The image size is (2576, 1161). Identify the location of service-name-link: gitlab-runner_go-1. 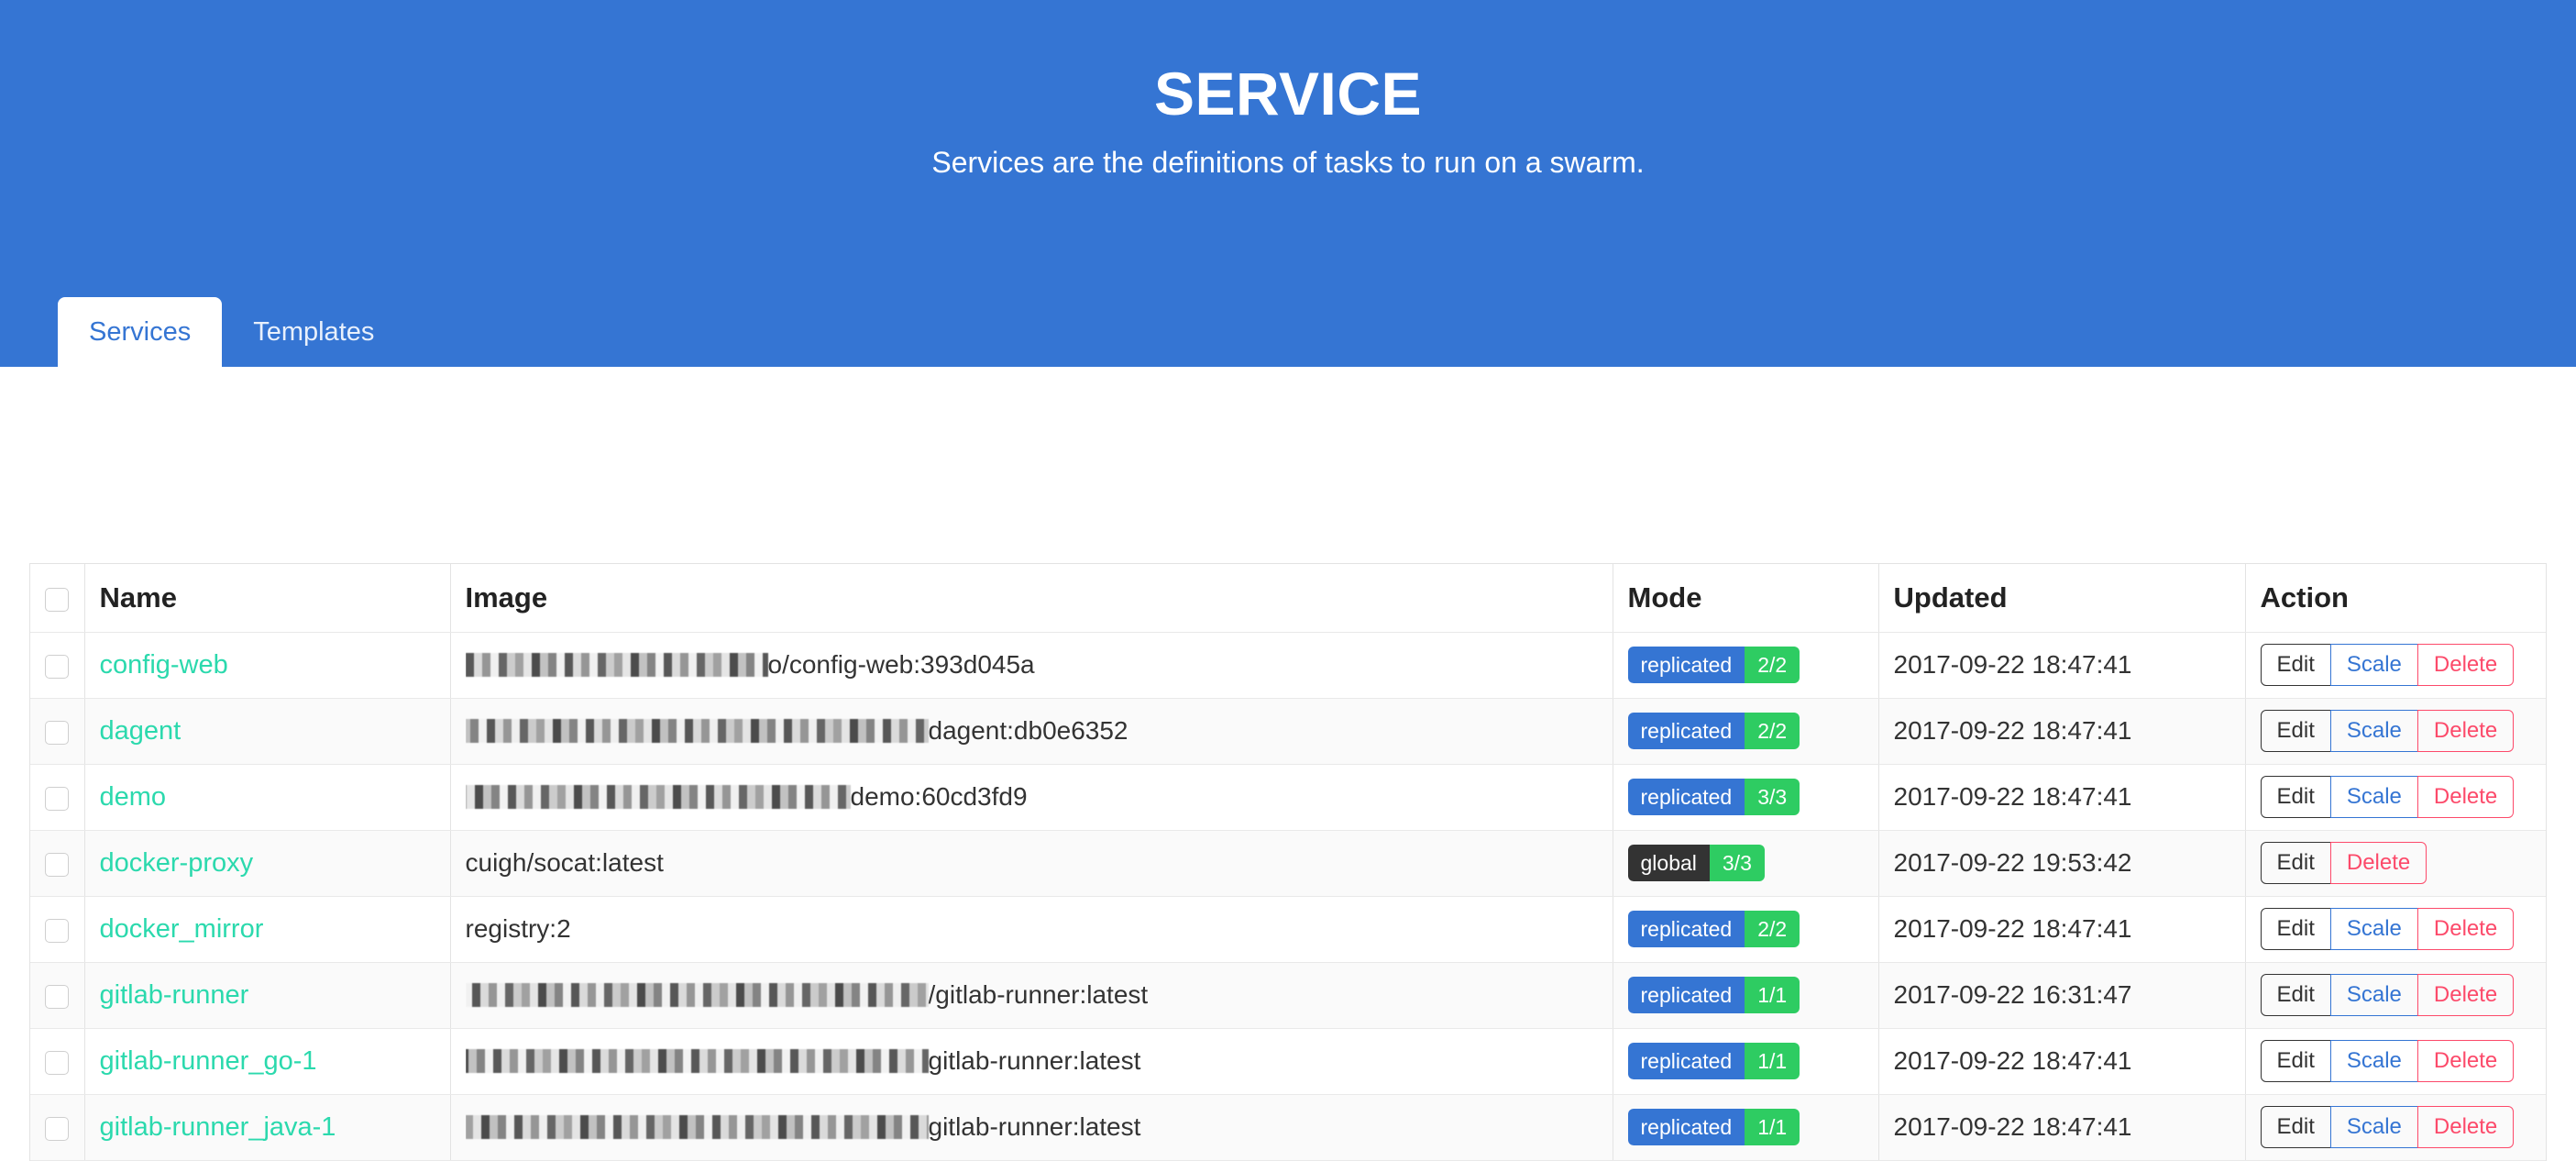
(208, 1061).